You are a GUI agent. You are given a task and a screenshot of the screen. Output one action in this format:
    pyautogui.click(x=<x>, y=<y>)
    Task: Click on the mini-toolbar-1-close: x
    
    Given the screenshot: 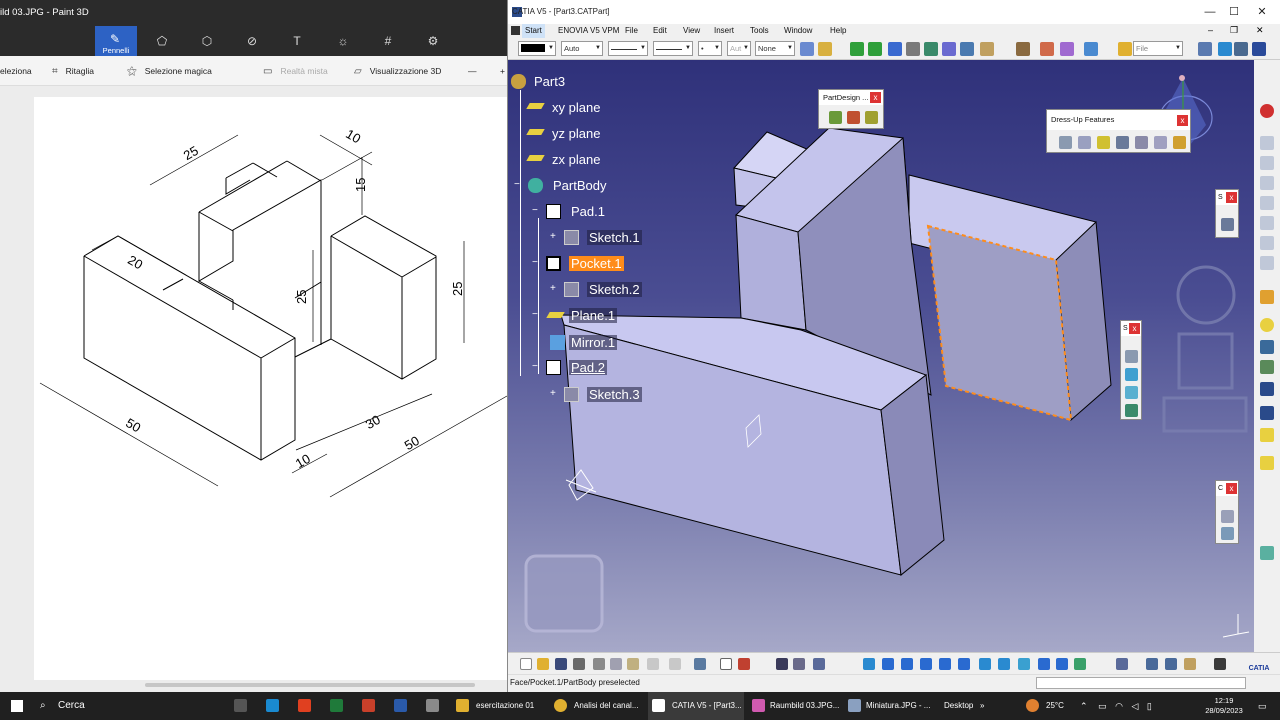 What is the action you would take?
    pyautogui.click(x=1231, y=197)
    